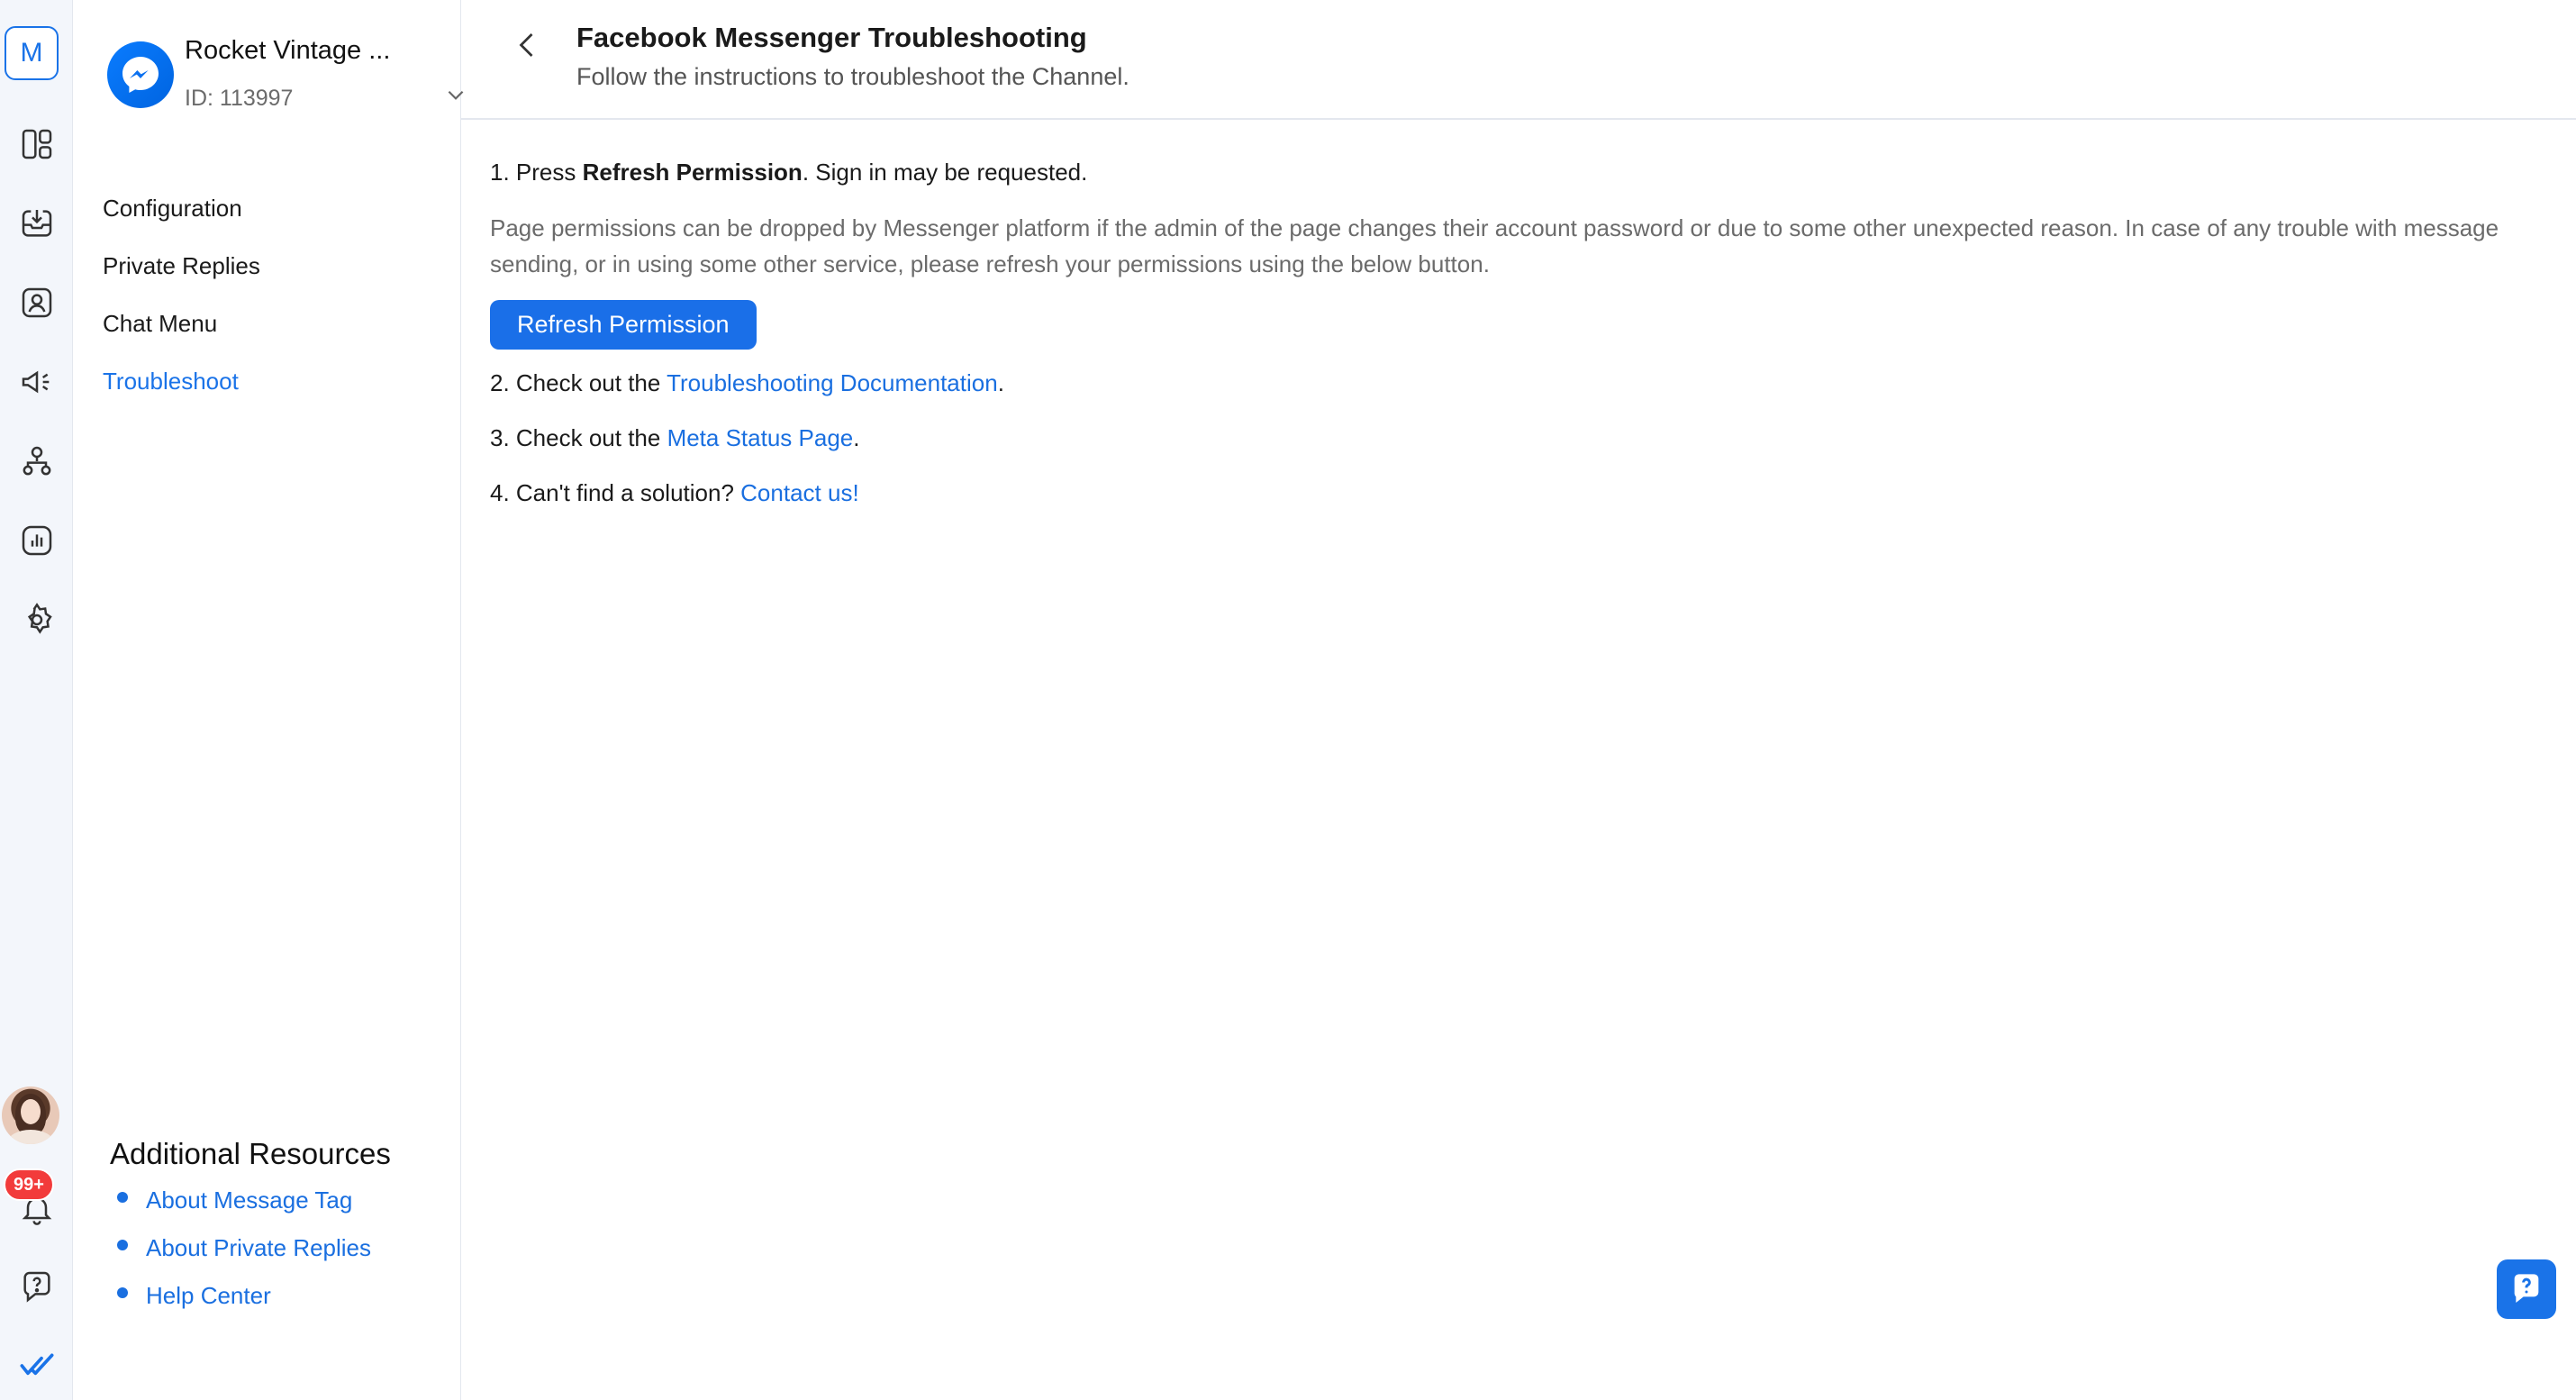 This screenshot has width=2576, height=1400. I want to click on channel-id: ID: 113997, so click(239, 99).